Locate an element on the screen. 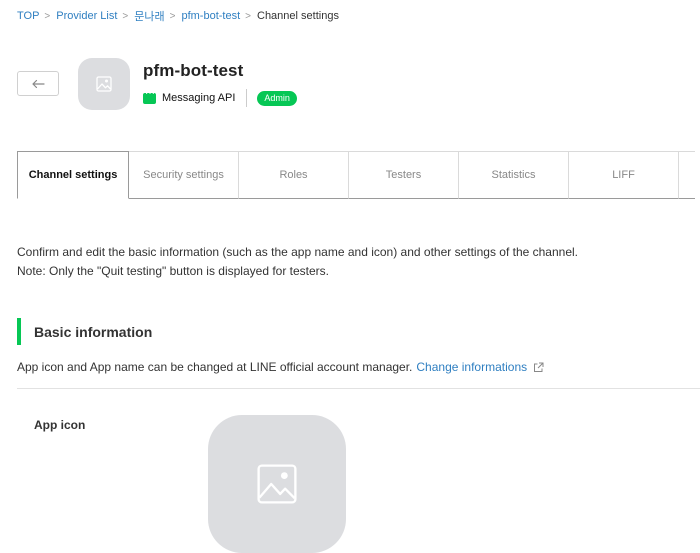  change-informations-label: Change informations is located at coordinates (472, 367).